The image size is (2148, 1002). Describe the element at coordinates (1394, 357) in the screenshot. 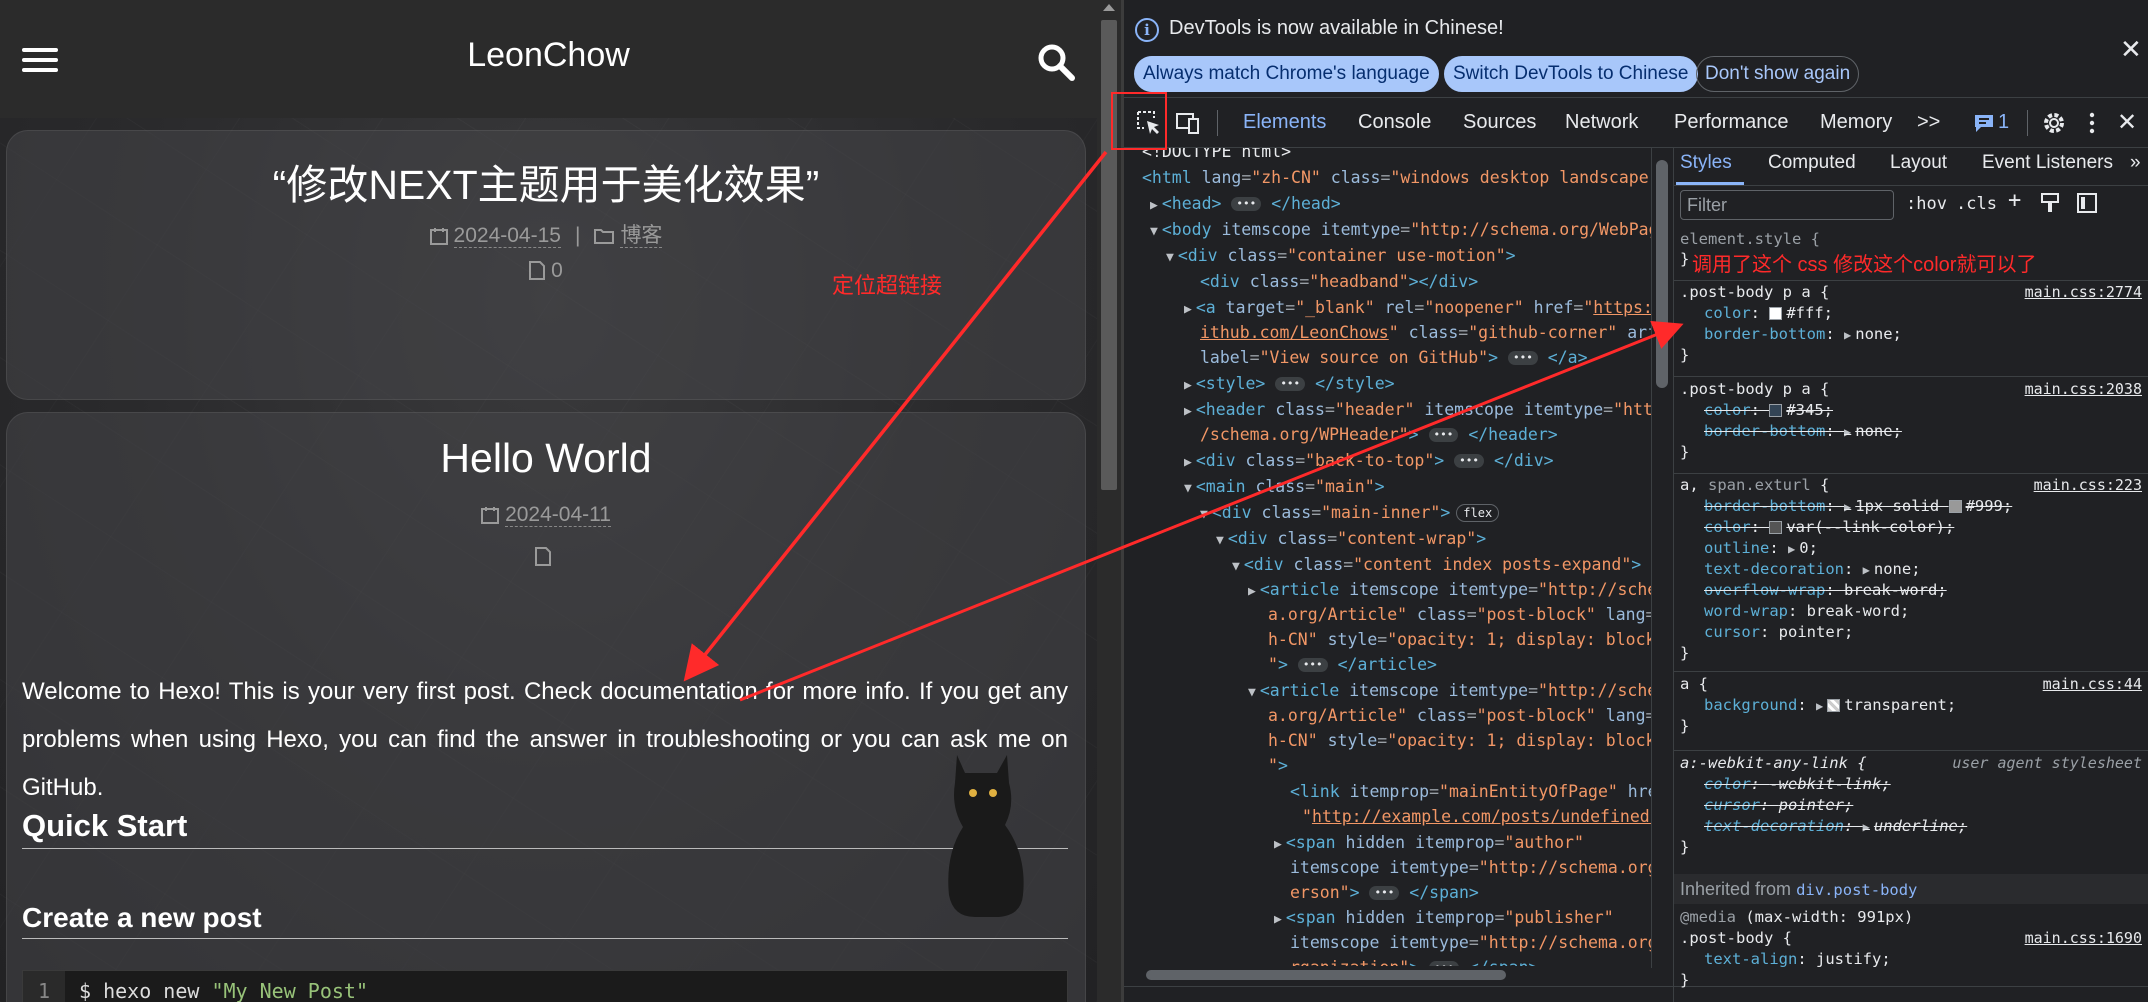

I see `dom-node-github-corner-cont2: label="View source on GitHub"> ••• </a>` at that location.